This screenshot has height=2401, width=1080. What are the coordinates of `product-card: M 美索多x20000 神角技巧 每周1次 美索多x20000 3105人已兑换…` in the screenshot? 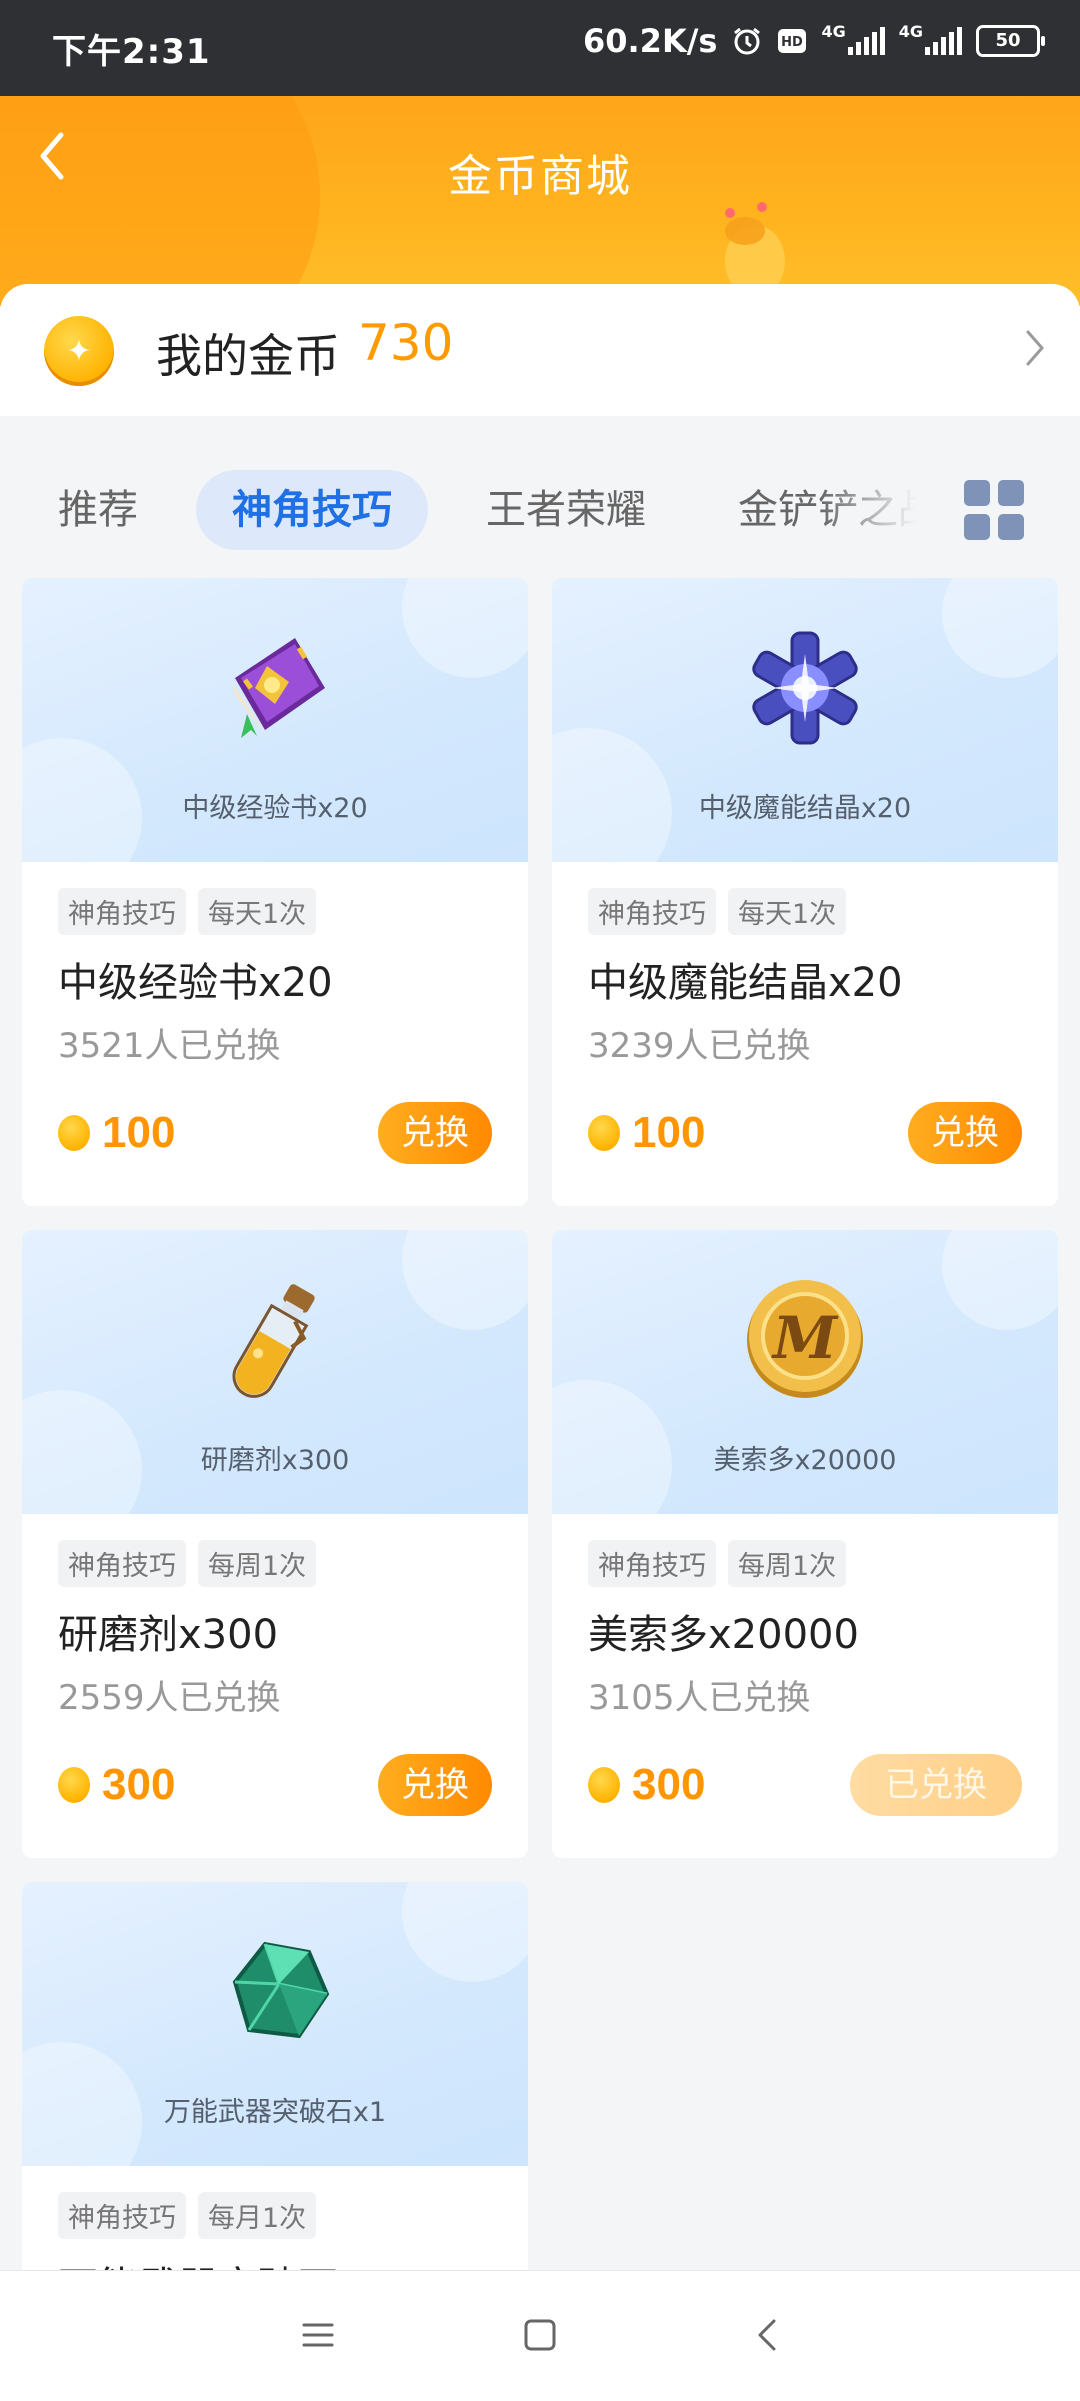 It's located at (805, 1544).